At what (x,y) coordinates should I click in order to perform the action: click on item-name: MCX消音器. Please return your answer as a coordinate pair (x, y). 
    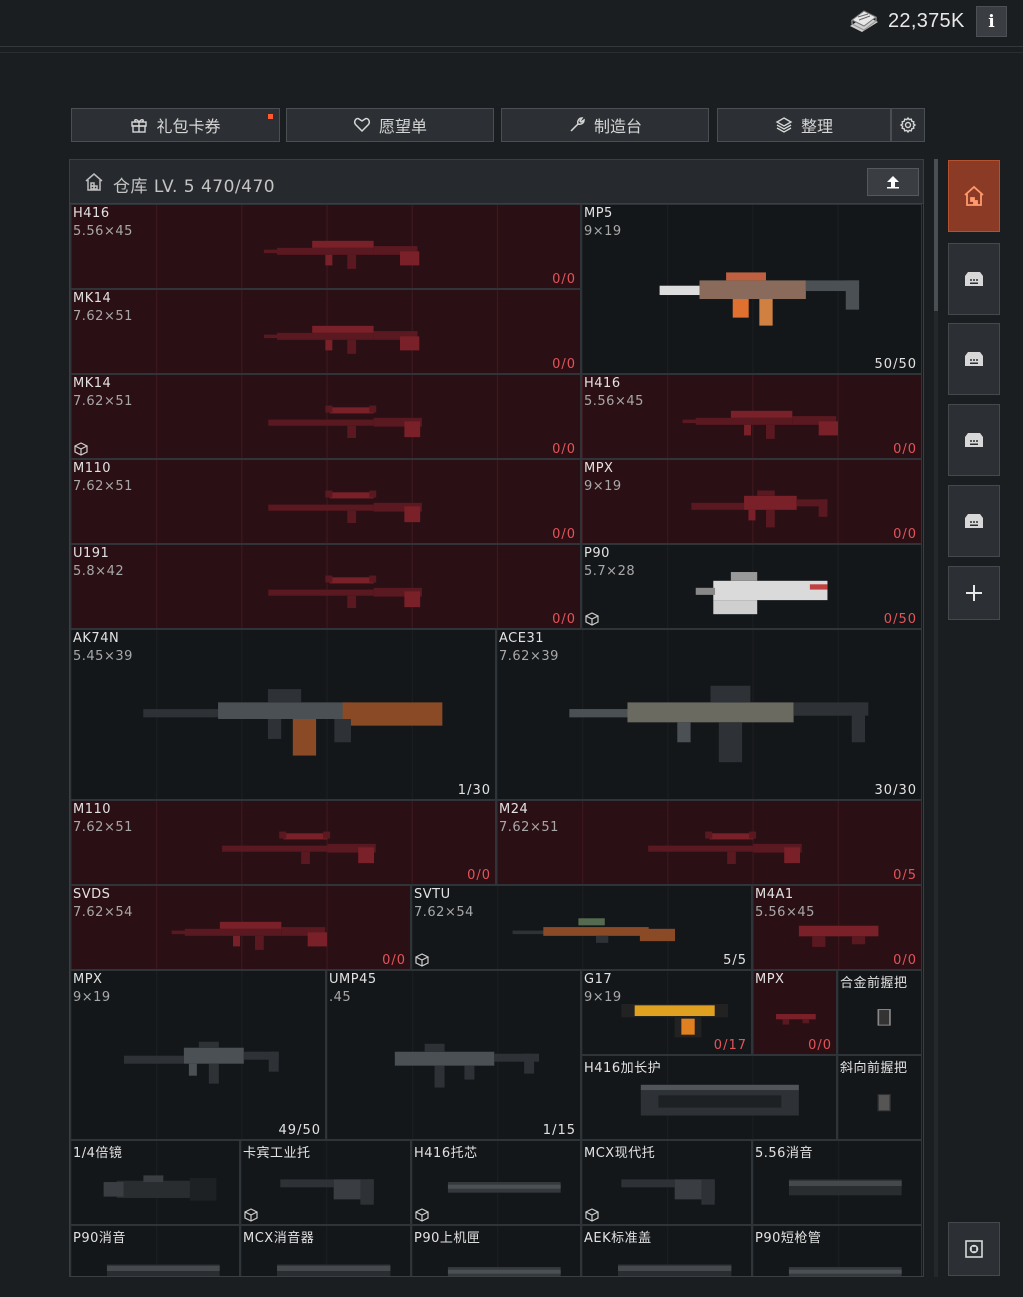
    Looking at the image, I should click on (279, 1238).